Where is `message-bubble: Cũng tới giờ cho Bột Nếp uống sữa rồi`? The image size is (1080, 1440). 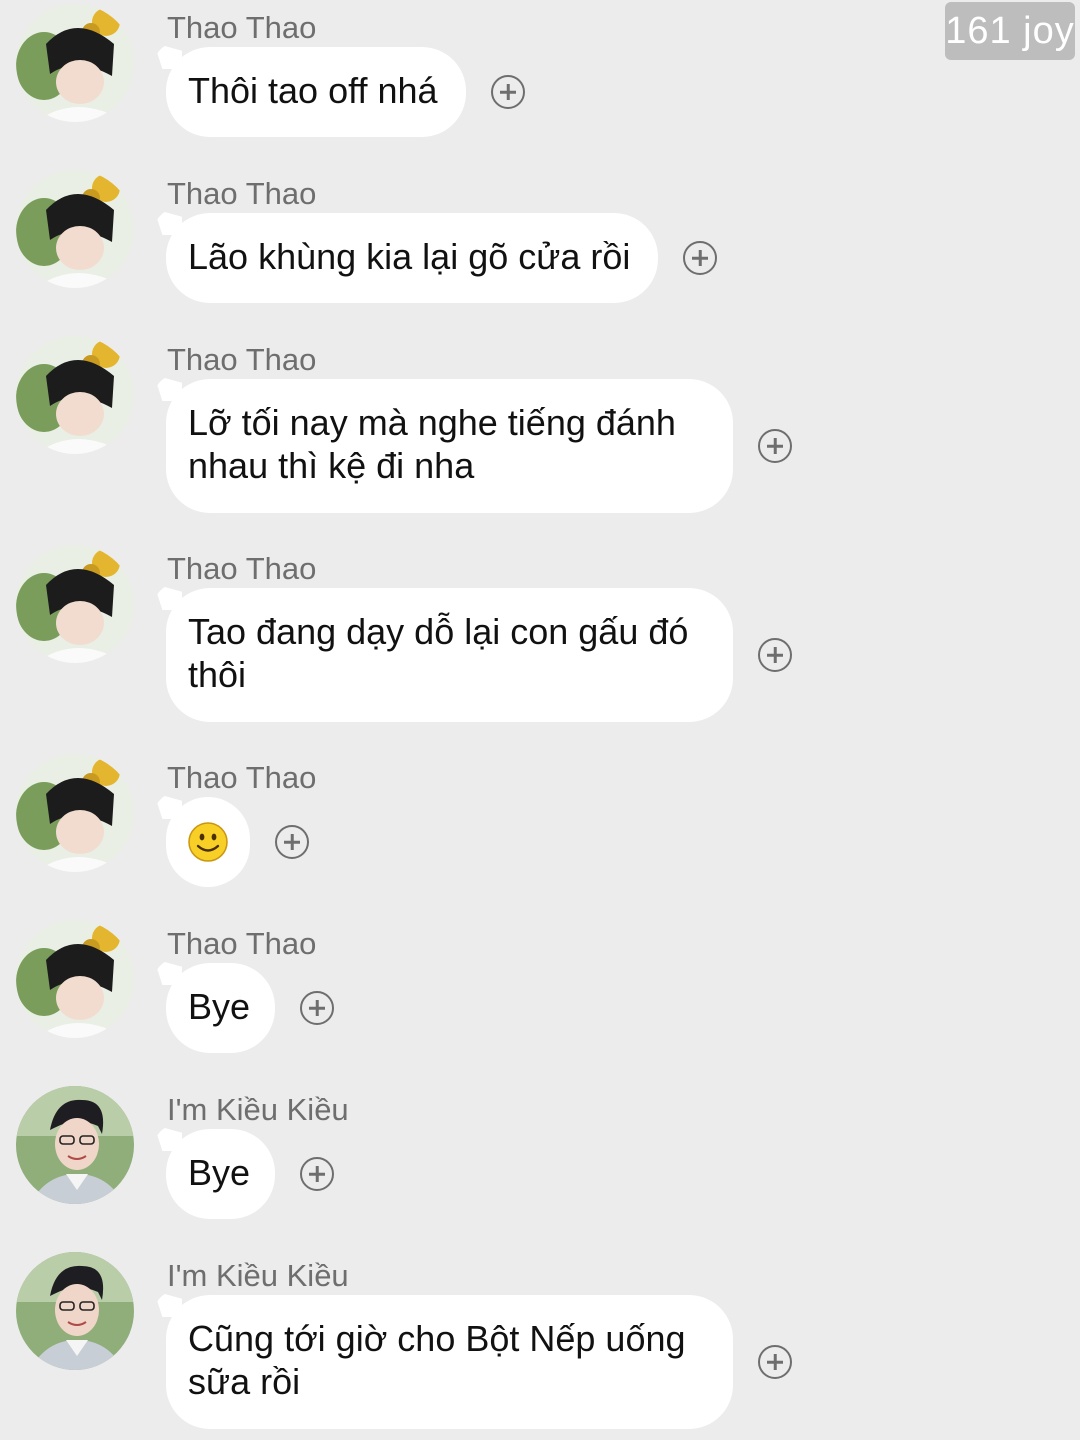
message-bubble: Cũng tới giờ cho Bột Nếp uống sữa rồi is located at coordinates (449, 1362).